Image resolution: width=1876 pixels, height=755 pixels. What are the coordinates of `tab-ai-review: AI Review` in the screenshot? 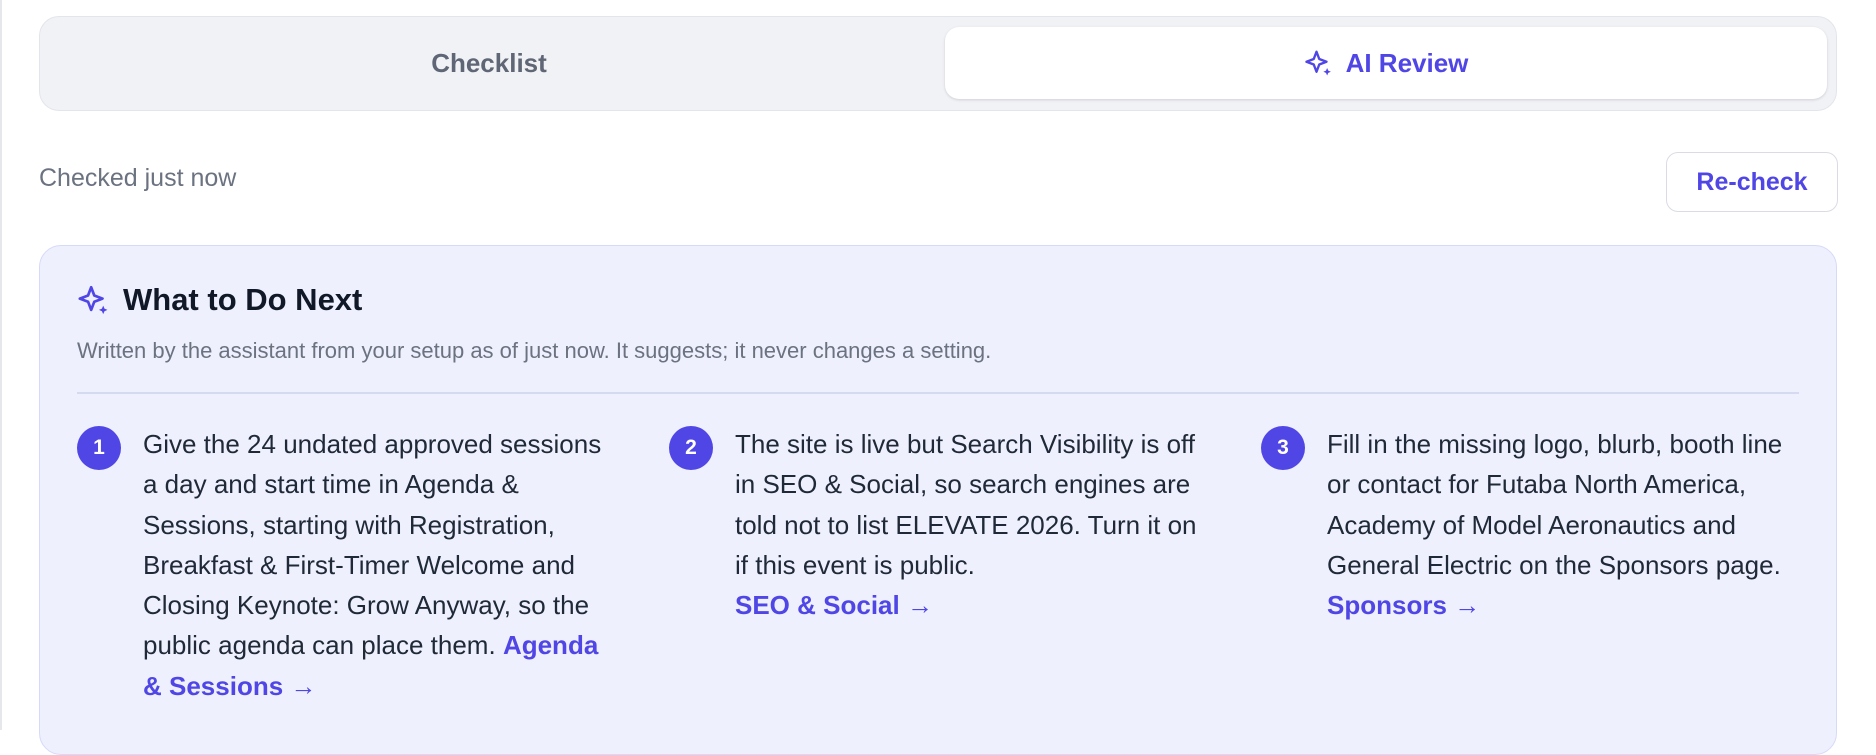 It's located at (1386, 63).